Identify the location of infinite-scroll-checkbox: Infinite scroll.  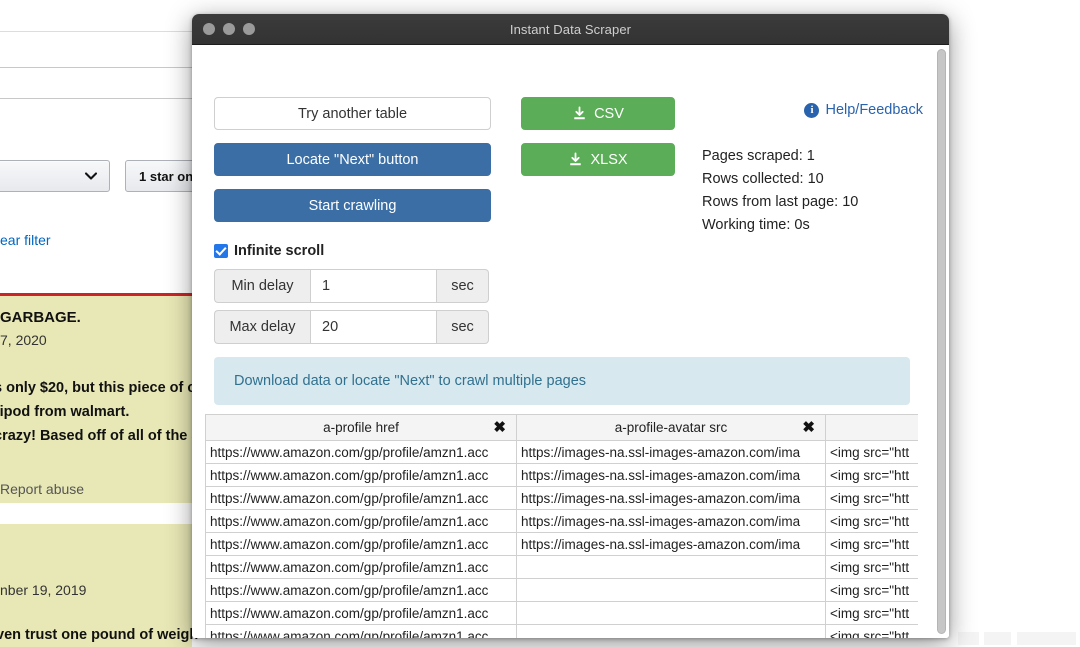
(269, 251).